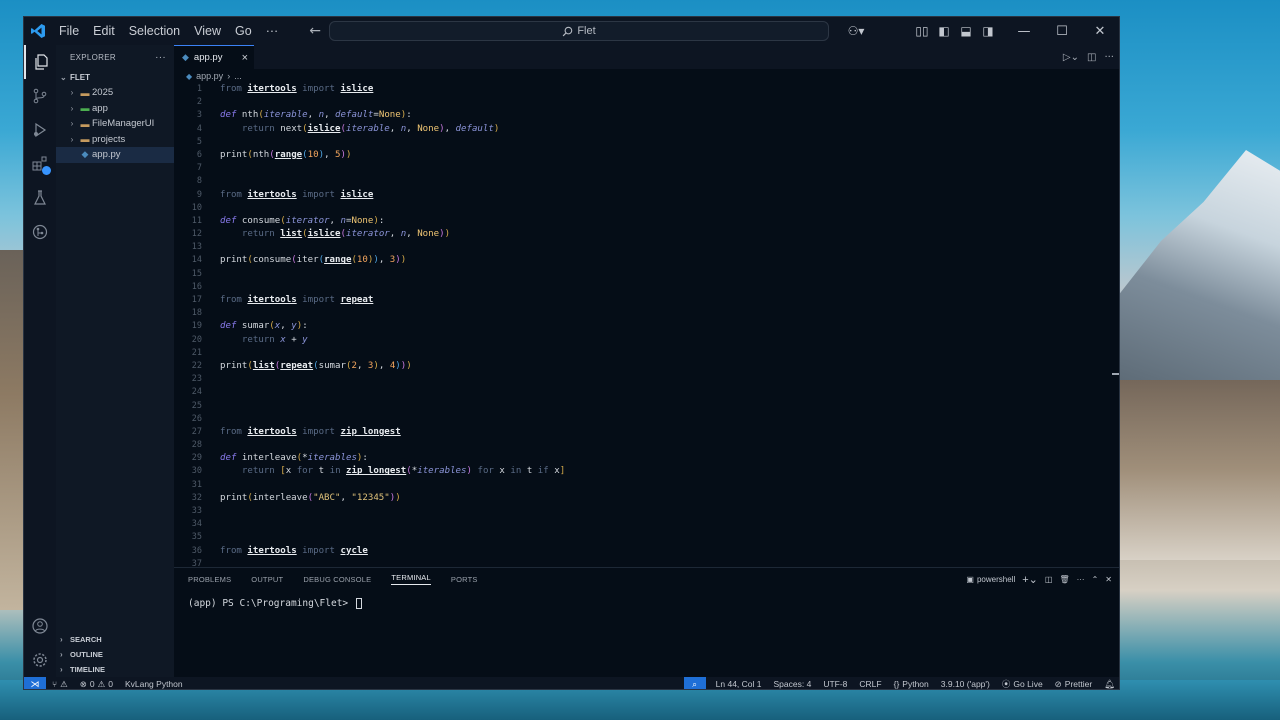  Describe the element at coordinates (40, 198) in the screenshot. I see `testing-icon` at that location.